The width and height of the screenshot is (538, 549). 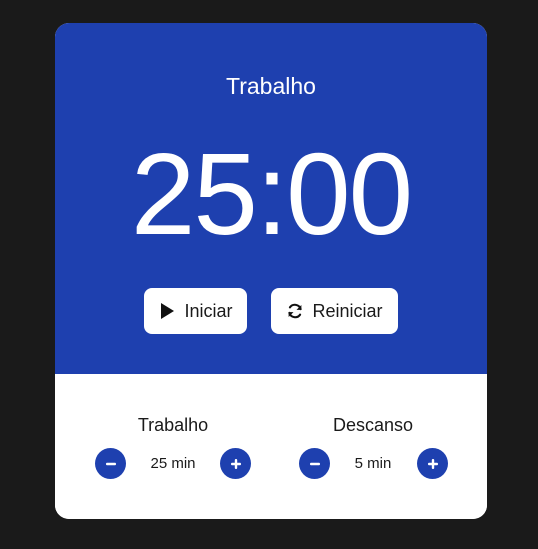 I want to click on work-setting: Trabalho 25 min, so click(x=173, y=446).